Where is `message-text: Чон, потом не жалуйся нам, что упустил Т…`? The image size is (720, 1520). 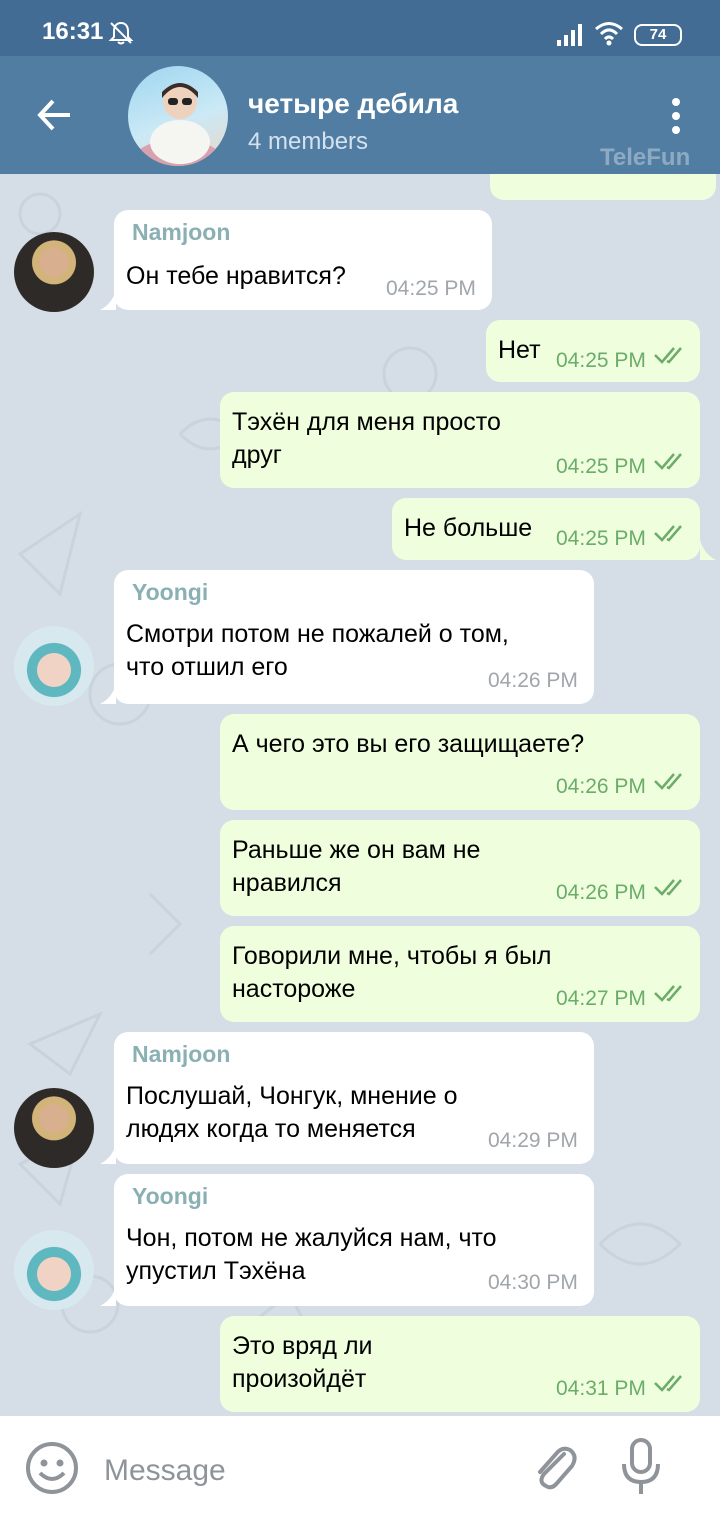
message-text: Чон, потом не жалуйся нам, что упустил Т… is located at coordinates (311, 1254).